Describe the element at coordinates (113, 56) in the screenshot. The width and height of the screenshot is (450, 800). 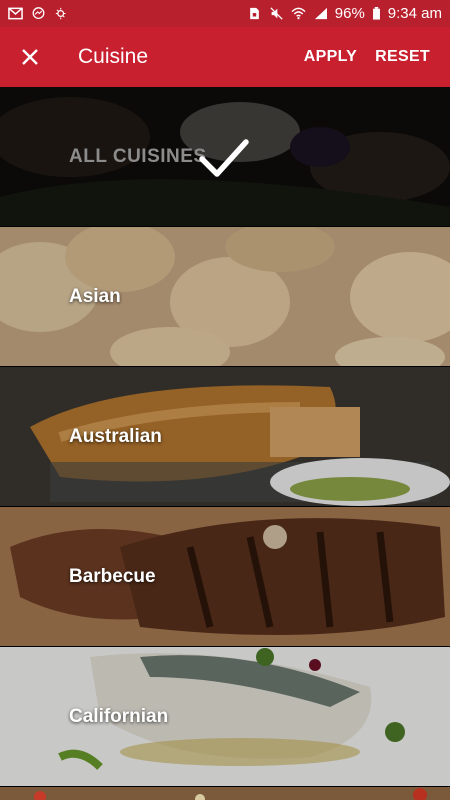
I see `page-title: Cuisine` at that location.